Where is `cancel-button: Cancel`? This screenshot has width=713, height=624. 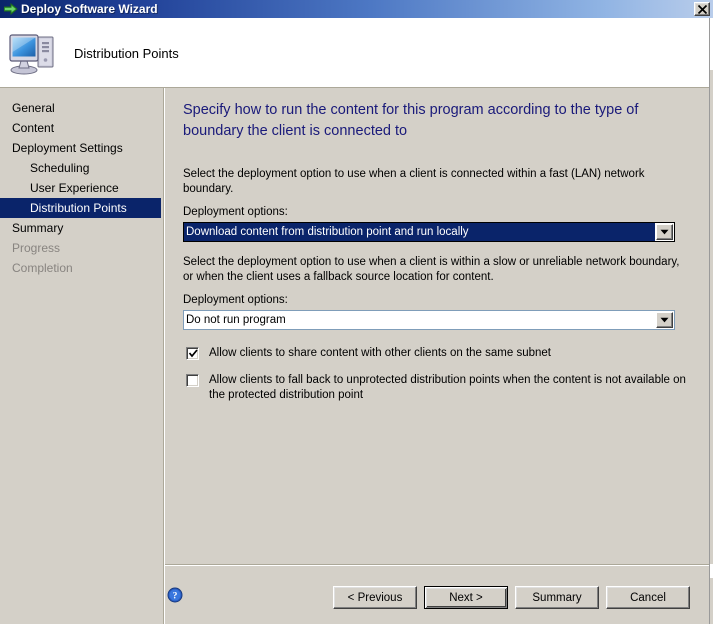
cancel-button: Cancel is located at coordinates (648, 597).